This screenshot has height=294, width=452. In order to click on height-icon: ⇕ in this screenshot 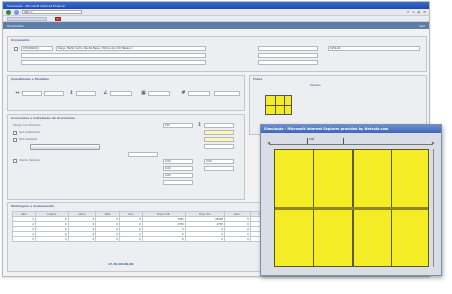, I will do `click(71, 93)`.